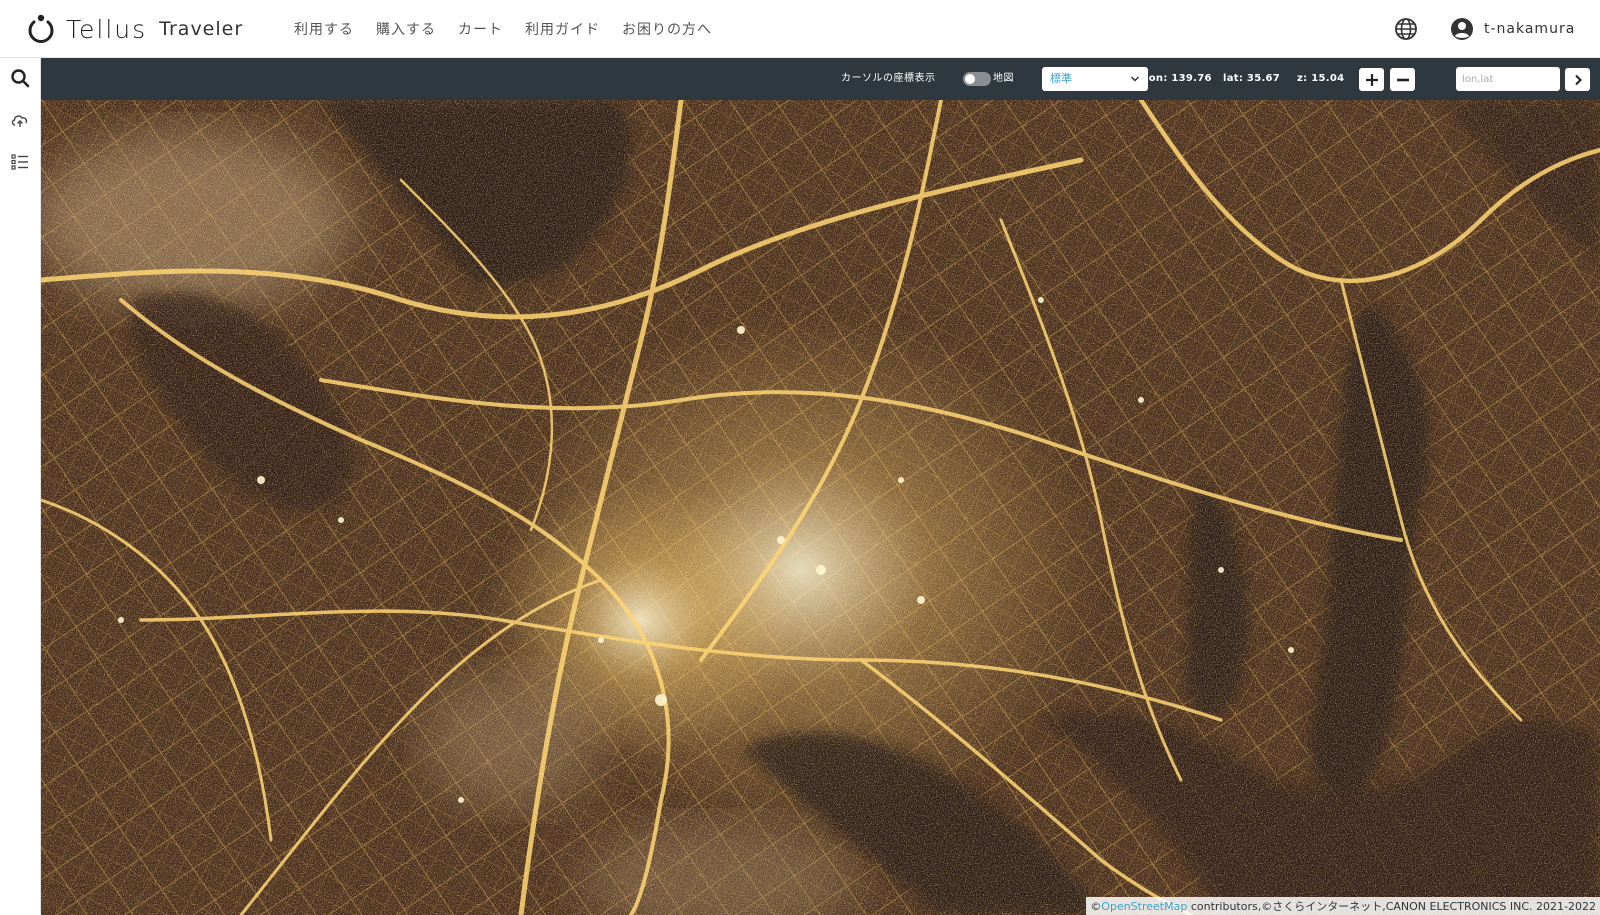 This screenshot has height=915, width=1600. What do you see at coordinates (1508, 79) in the screenshot?
I see `coordinate-search-input` at bounding box center [1508, 79].